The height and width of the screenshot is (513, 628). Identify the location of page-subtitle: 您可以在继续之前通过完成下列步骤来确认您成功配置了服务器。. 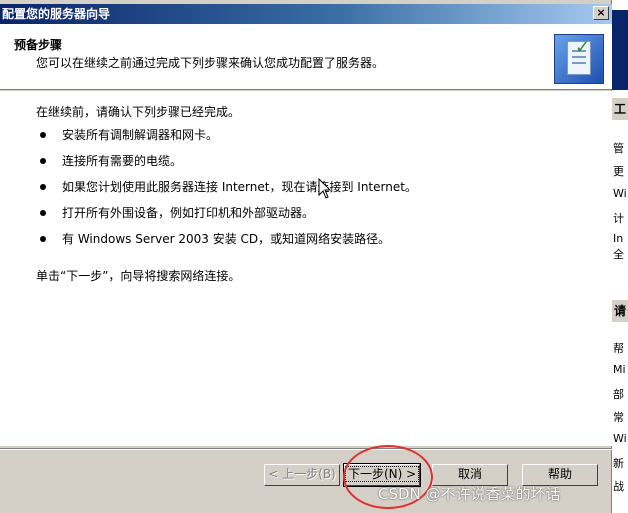
(210, 63).